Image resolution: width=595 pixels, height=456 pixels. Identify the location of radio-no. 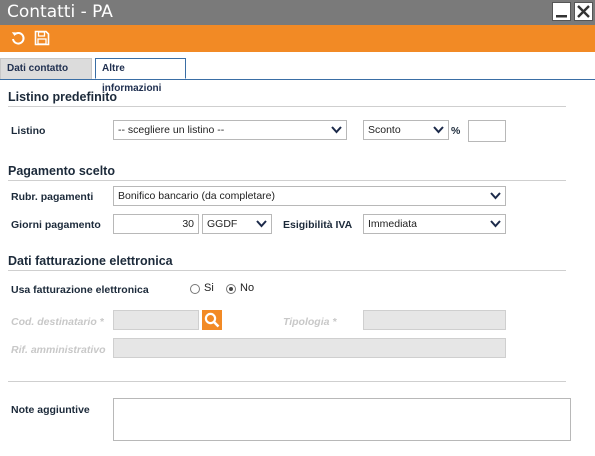
(231, 289).